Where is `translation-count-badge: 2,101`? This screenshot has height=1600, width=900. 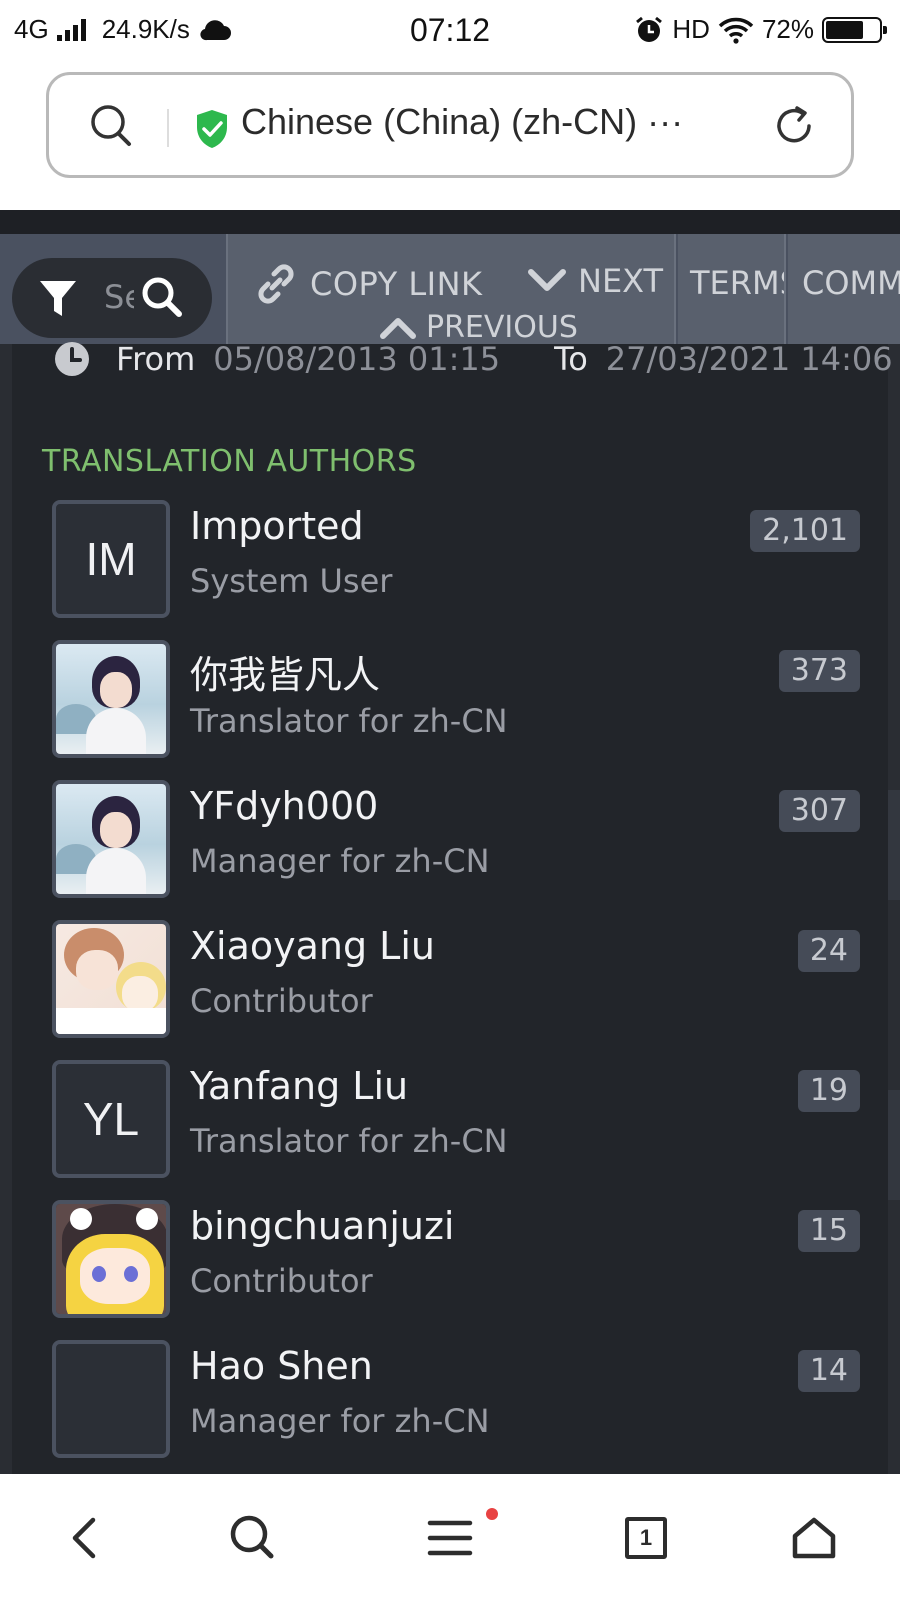
translation-count-badge: 2,101 is located at coordinates (805, 531).